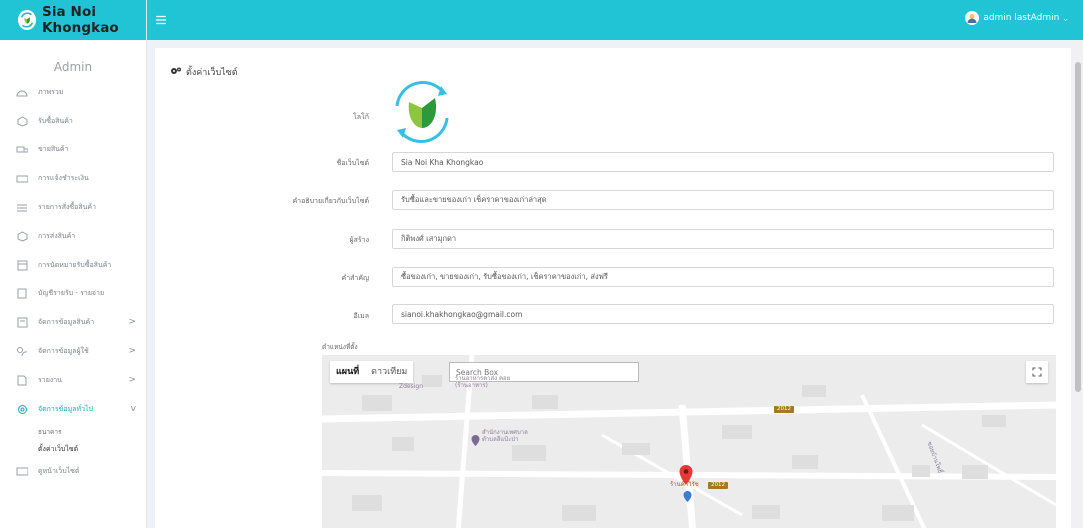  What do you see at coordinates (80, 20) in the screenshot?
I see `brand-name: Sia Noi Khongkao` at bounding box center [80, 20].